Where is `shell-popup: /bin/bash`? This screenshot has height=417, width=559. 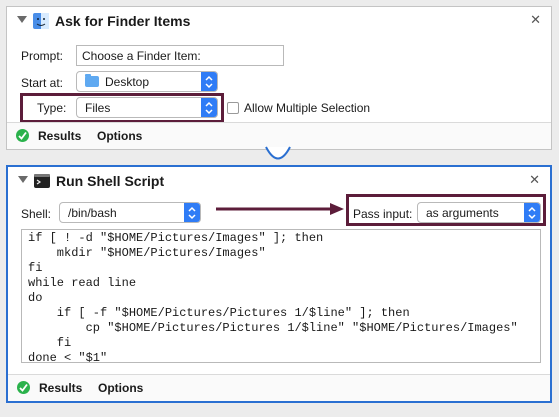 shell-popup: /bin/bash is located at coordinates (130, 212).